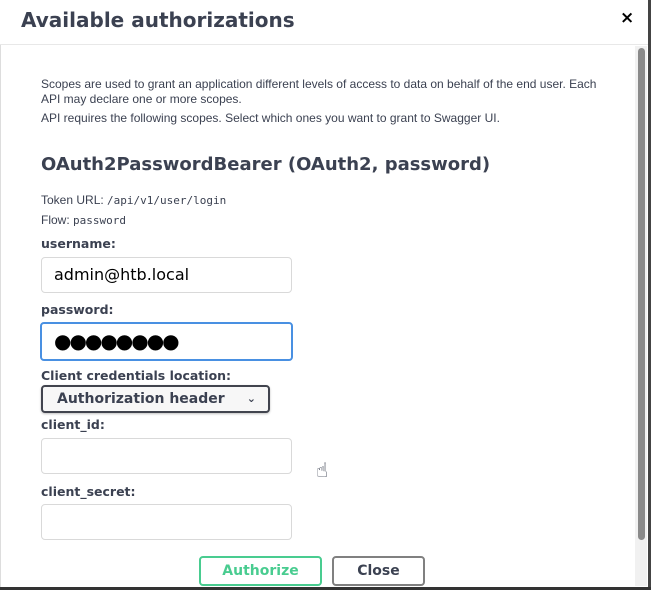 The height and width of the screenshot is (590, 651). What do you see at coordinates (378, 571) in the screenshot?
I see `close-button: Close` at bounding box center [378, 571].